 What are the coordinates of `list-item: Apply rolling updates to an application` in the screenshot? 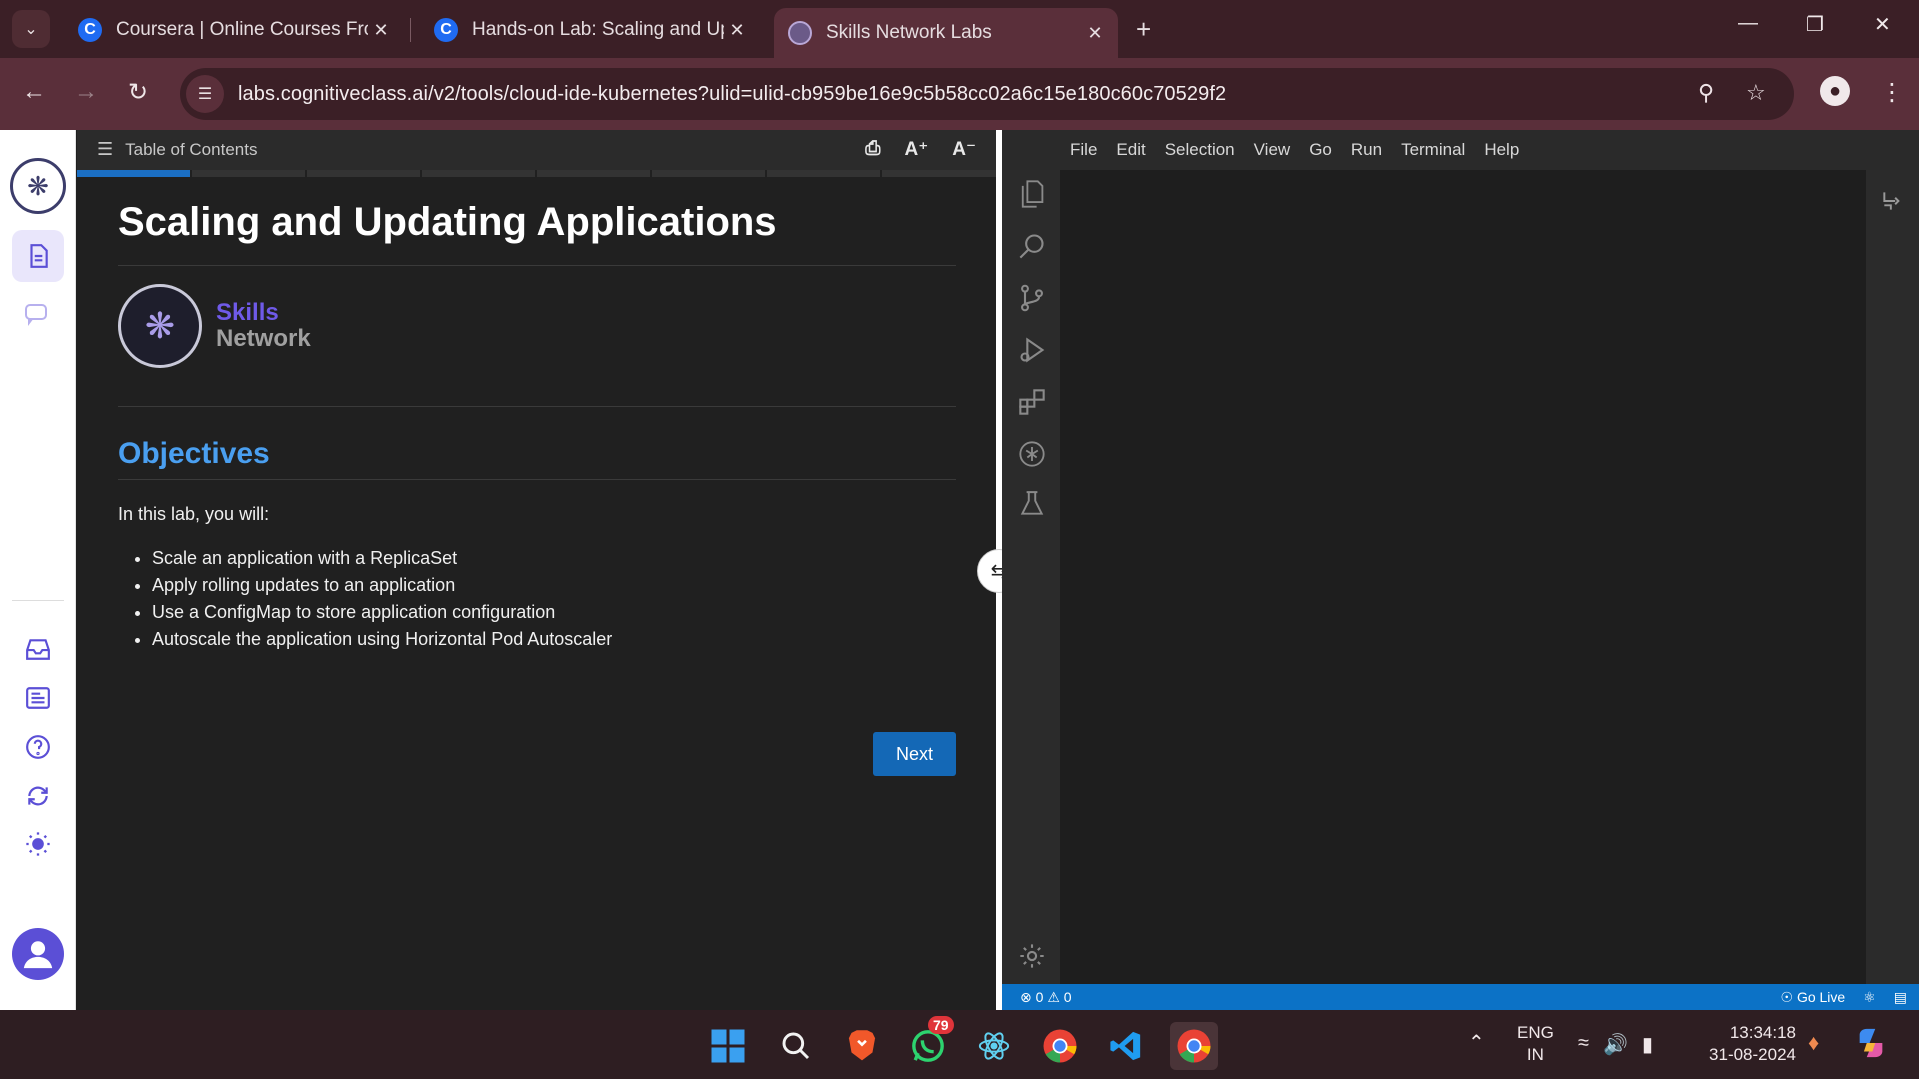 It's located at (554, 585).